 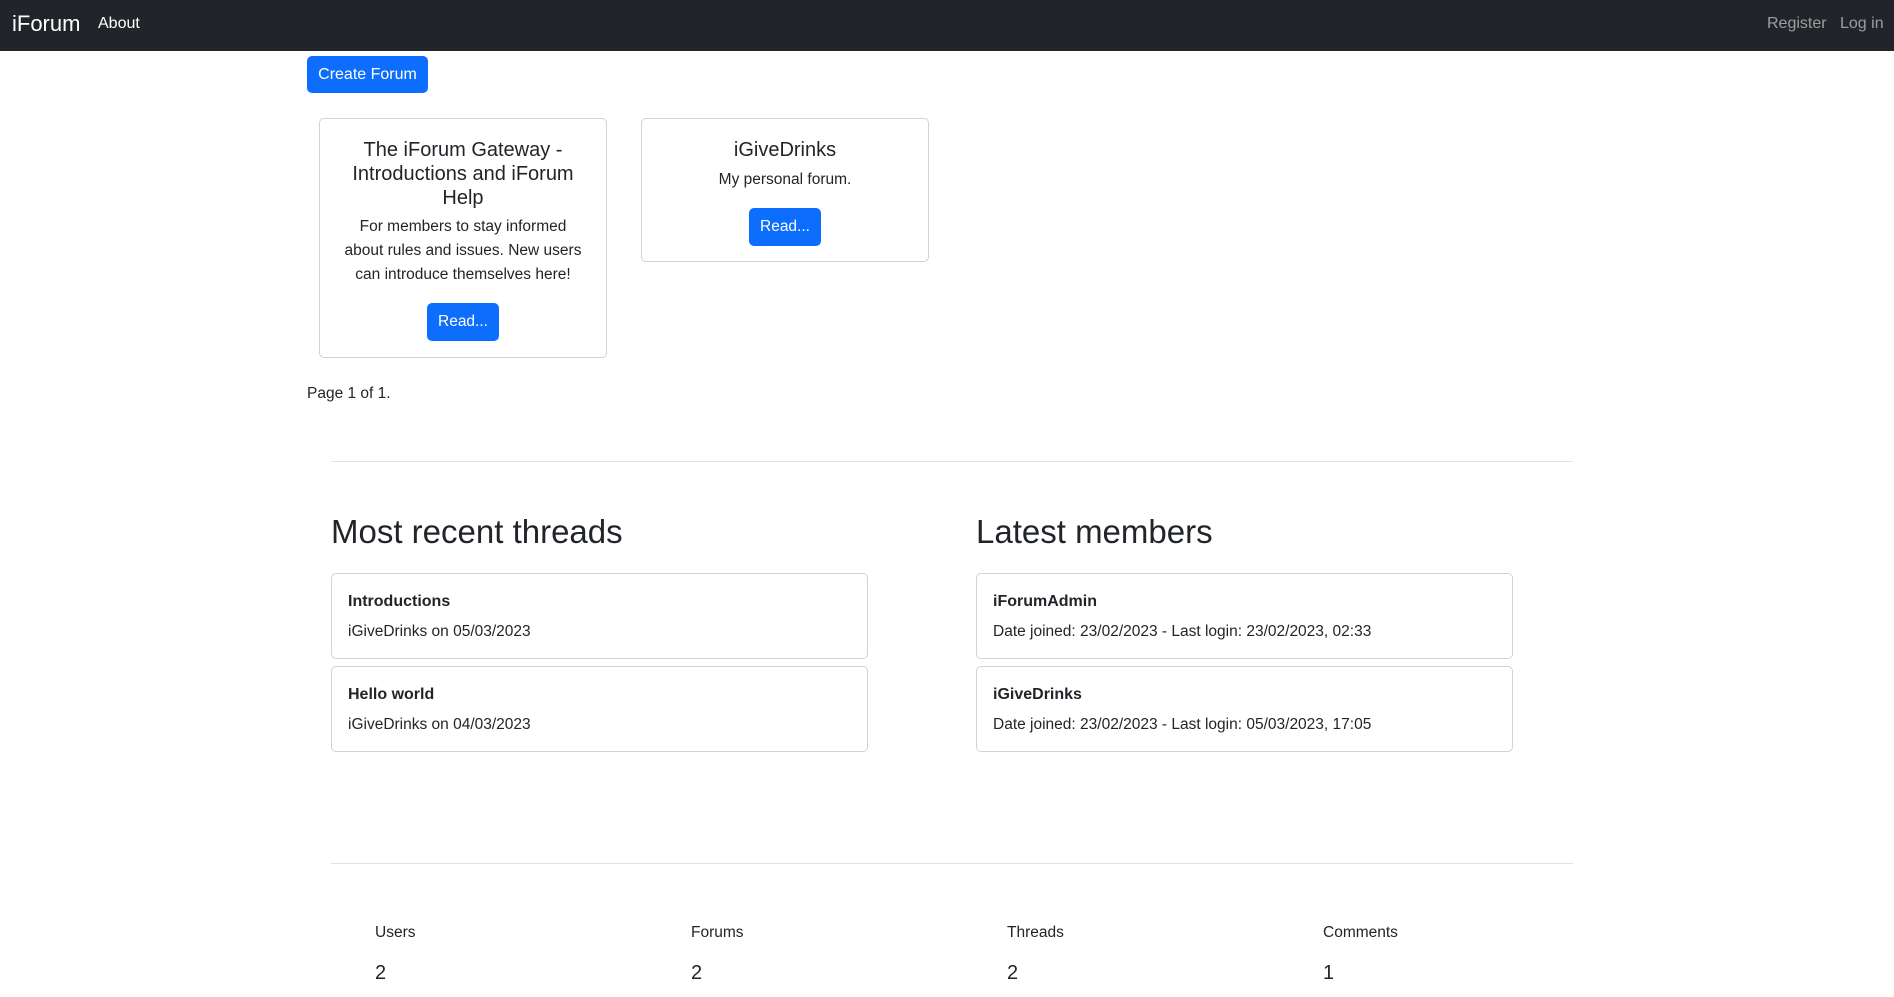 I want to click on stat-comments-value: 1, so click(x=1329, y=973).